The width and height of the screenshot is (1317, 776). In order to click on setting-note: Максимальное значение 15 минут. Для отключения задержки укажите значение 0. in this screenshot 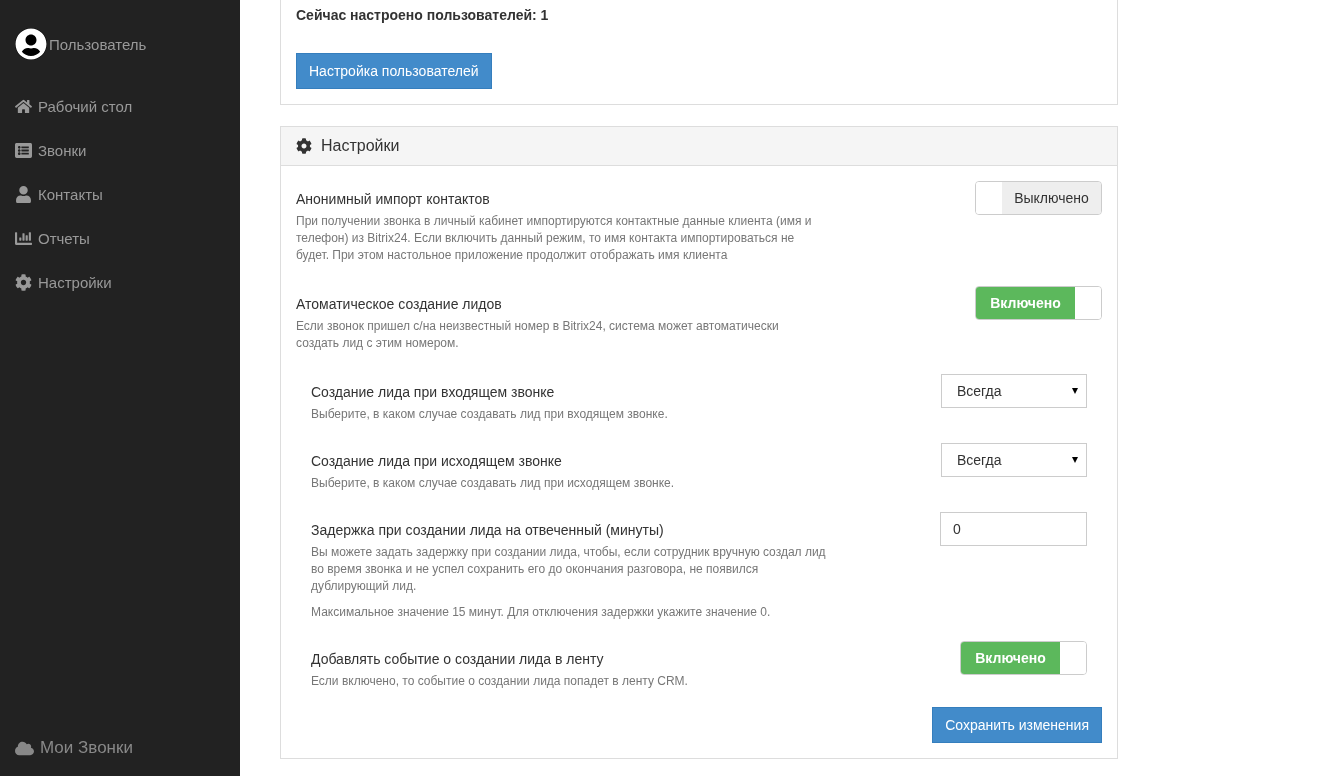, I will do `click(541, 612)`.